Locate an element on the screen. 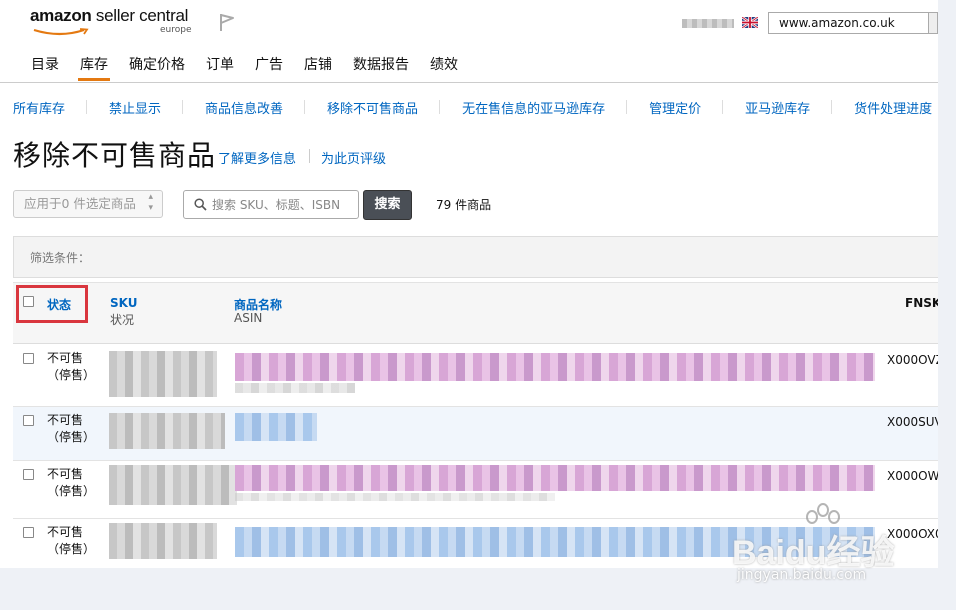 The height and width of the screenshot is (610, 956). link-divider is located at coordinates (309, 156).